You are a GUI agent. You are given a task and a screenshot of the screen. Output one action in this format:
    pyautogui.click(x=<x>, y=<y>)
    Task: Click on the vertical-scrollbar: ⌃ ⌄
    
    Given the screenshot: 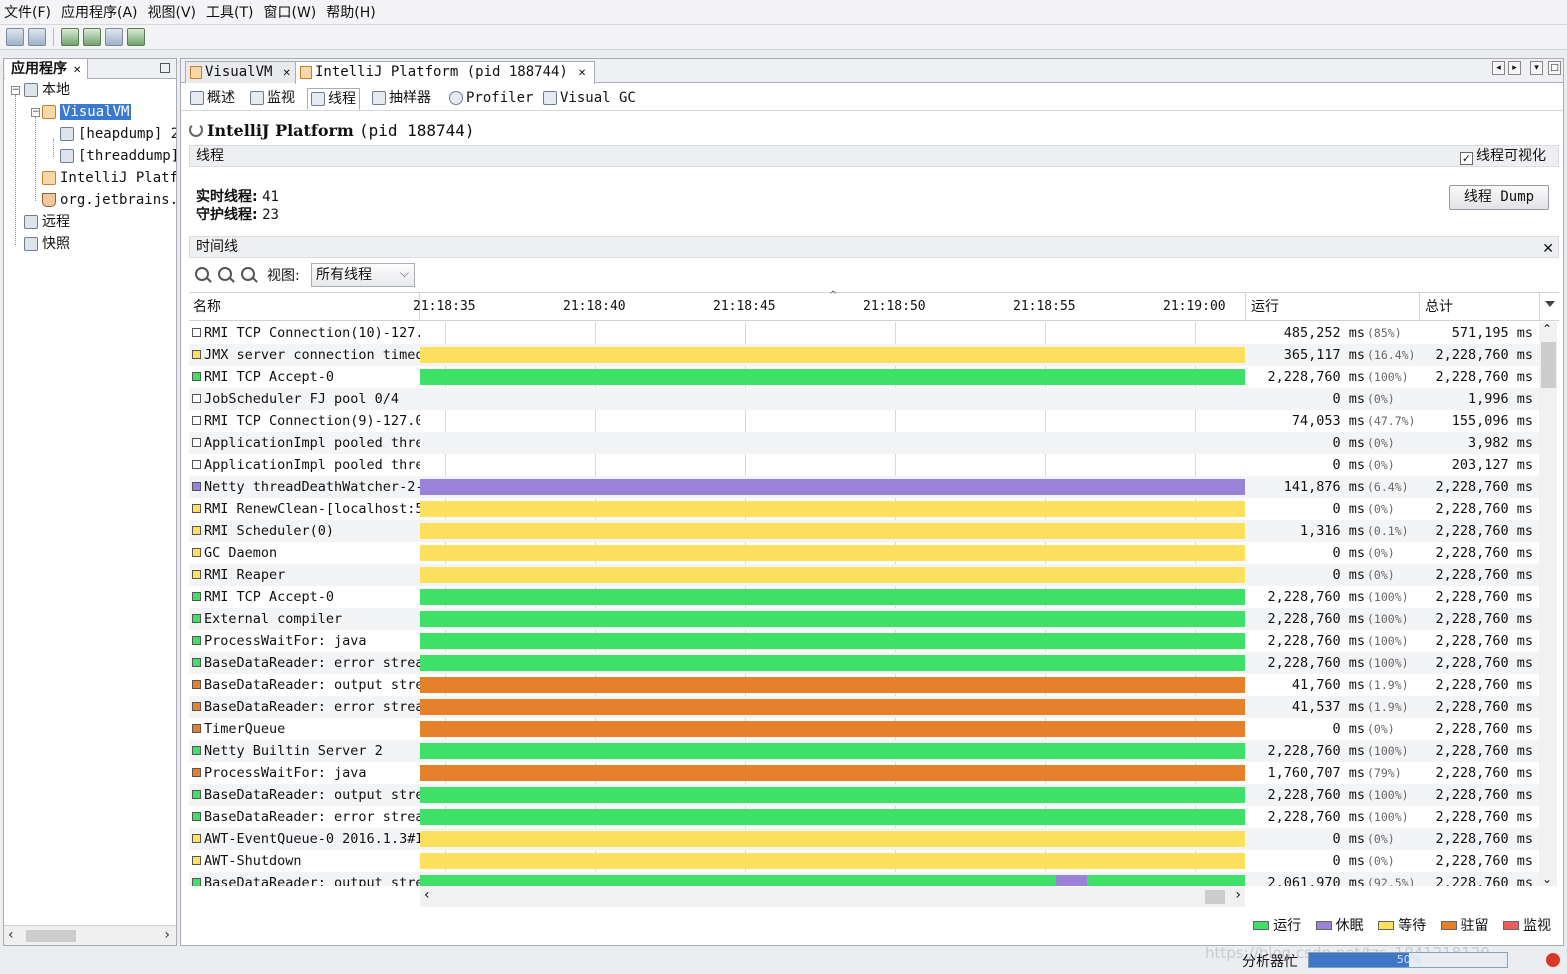 What is the action you would take?
    pyautogui.click(x=1548, y=604)
    